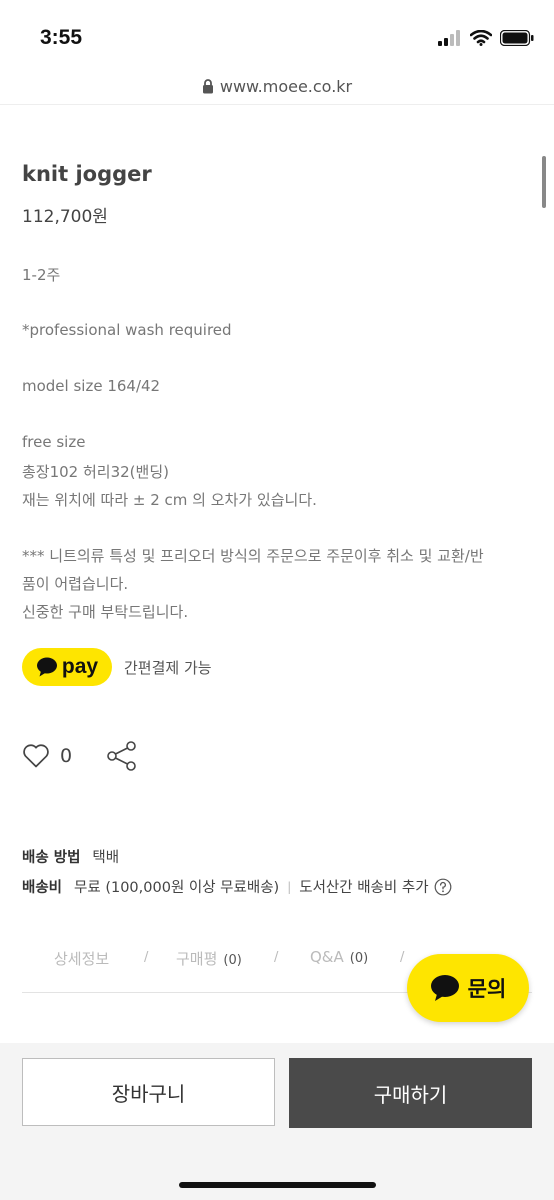  What do you see at coordinates (443, 887) in the screenshot?
I see `question-icon` at bounding box center [443, 887].